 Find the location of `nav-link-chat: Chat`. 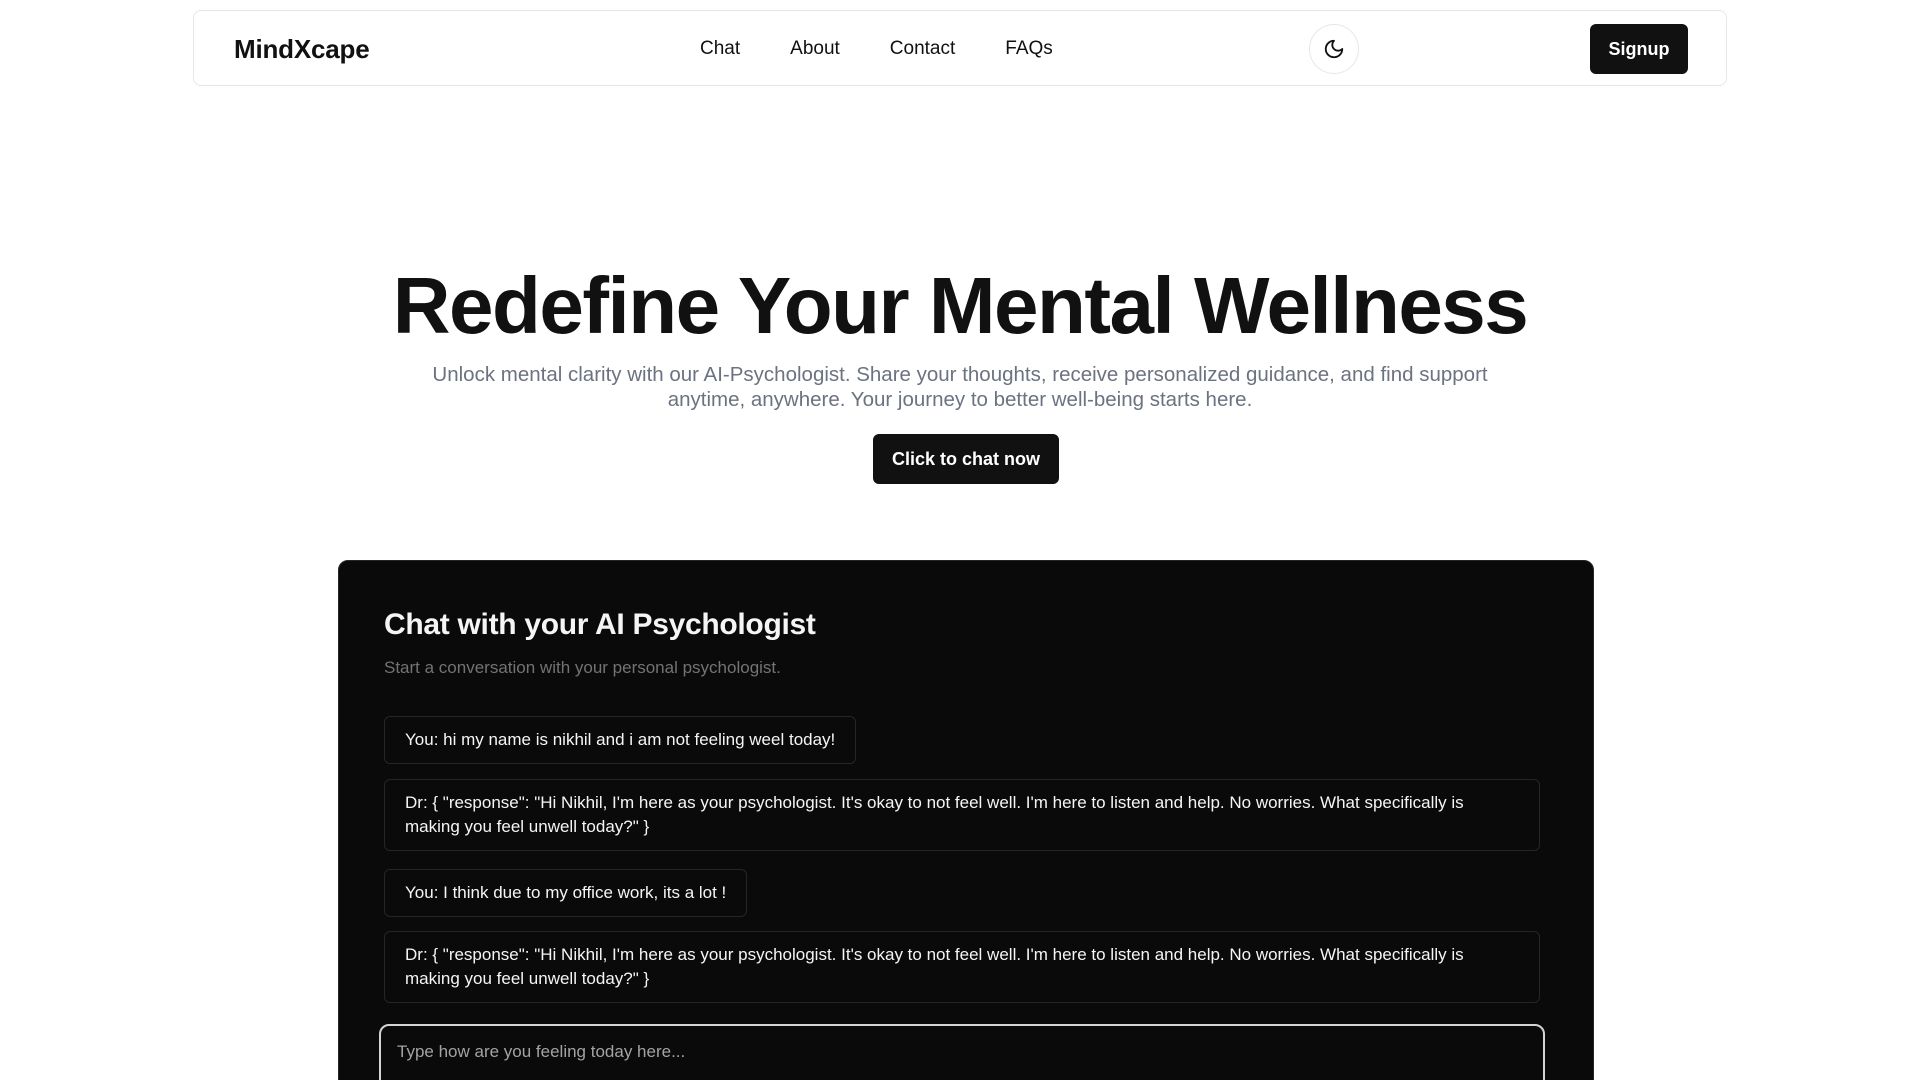

nav-link-chat: Chat is located at coordinates (720, 49).